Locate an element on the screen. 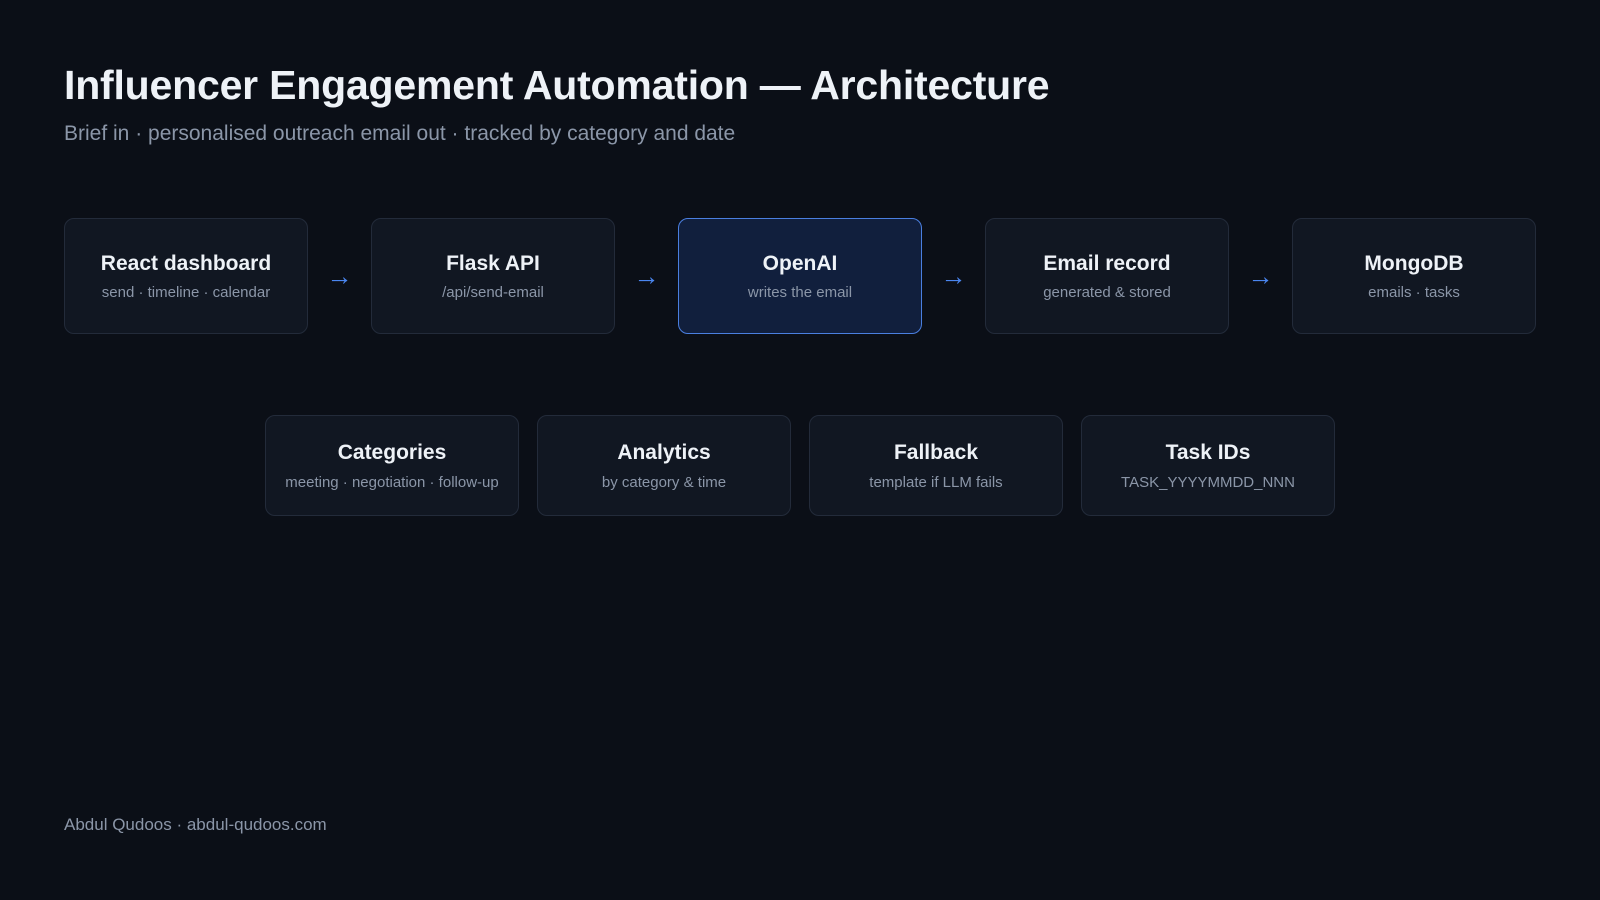 This screenshot has width=1600, height=900. node-mongodb: MongoDB emails · tasks is located at coordinates (1414, 276).